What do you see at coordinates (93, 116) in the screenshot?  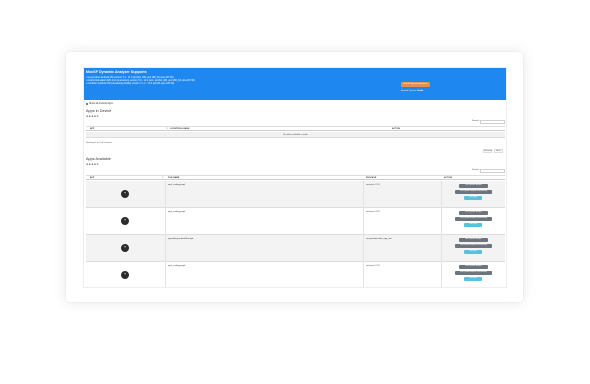 I see `apps-in-device-rating: ★★★★☆` at bounding box center [93, 116].